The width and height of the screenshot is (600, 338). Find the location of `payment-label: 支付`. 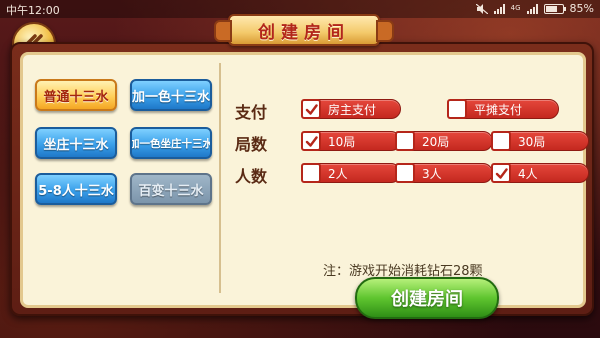

payment-label: 支付 is located at coordinates (251, 112).